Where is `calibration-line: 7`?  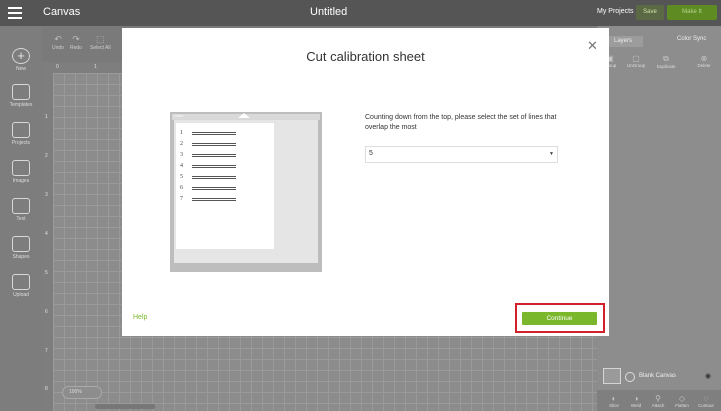
calibration-line: 7 is located at coordinates (210, 199).